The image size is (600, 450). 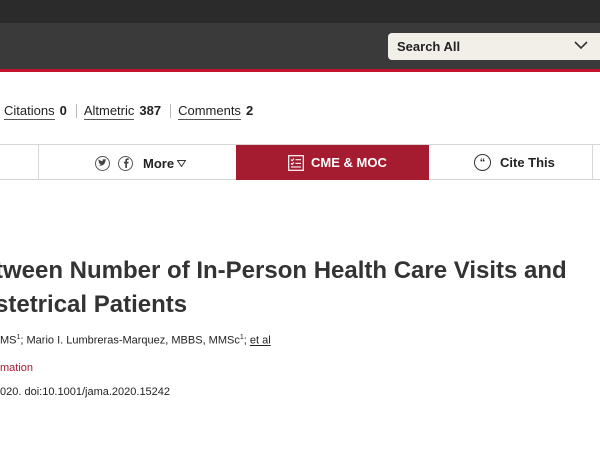 I want to click on et-al-link: et al, so click(x=260, y=341).